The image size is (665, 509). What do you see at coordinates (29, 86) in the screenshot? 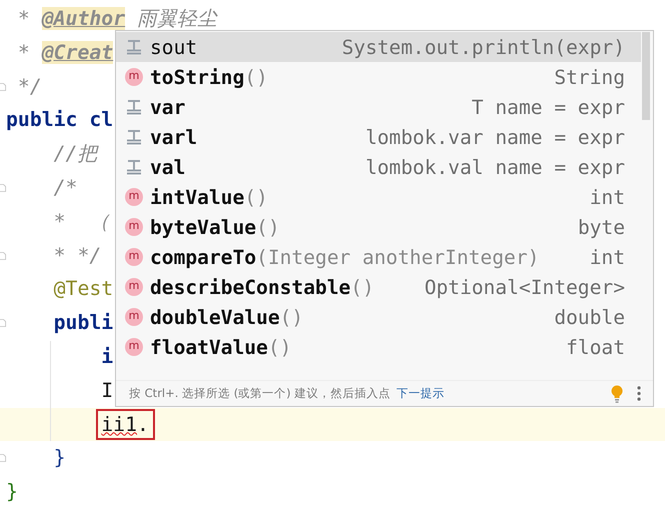
I see `code-text: */` at bounding box center [29, 86].